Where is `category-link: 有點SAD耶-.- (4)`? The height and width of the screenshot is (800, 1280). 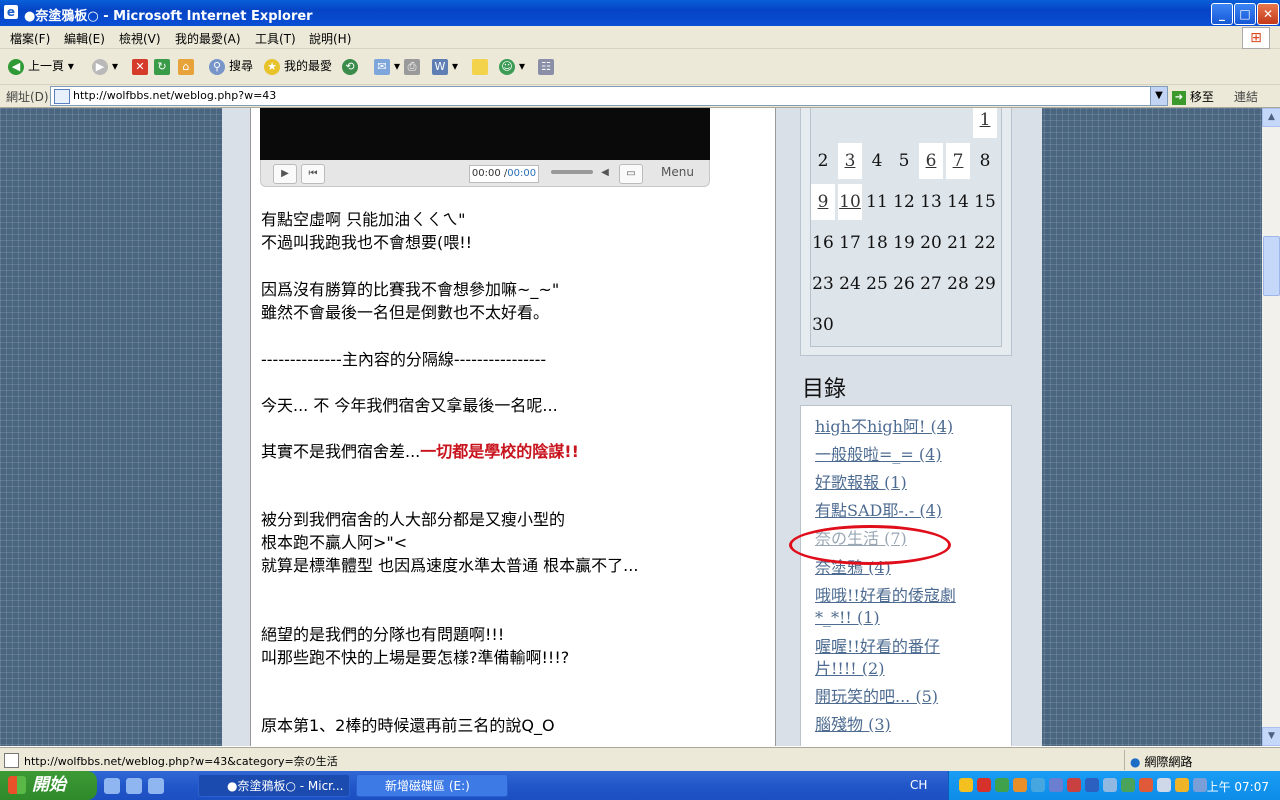
category-link: 有點SAD耶-.- (4) is located at coordinates (878, 511).